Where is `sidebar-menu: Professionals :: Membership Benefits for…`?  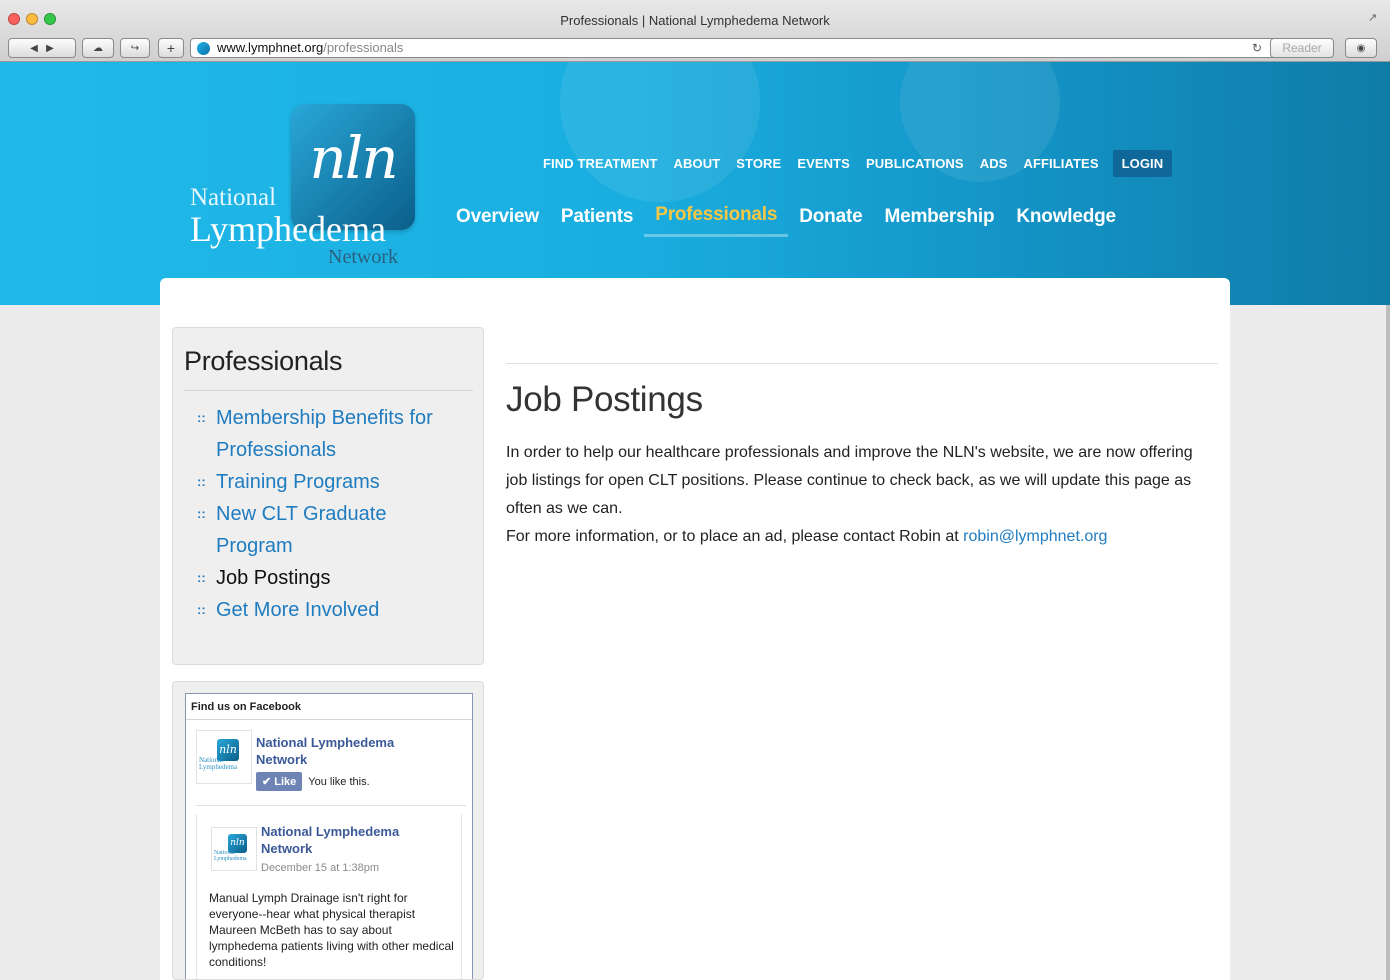 sidebar-menu: Professionals :: Membership Benefits for… is located at coordinates (328, 496).